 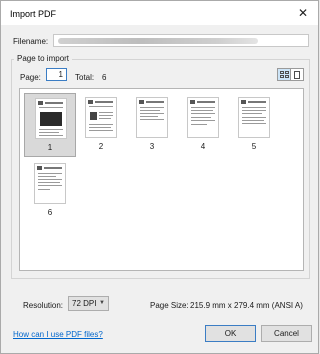 I want to click on page-thumbnail-3: 3, so click(x=152, y=125).